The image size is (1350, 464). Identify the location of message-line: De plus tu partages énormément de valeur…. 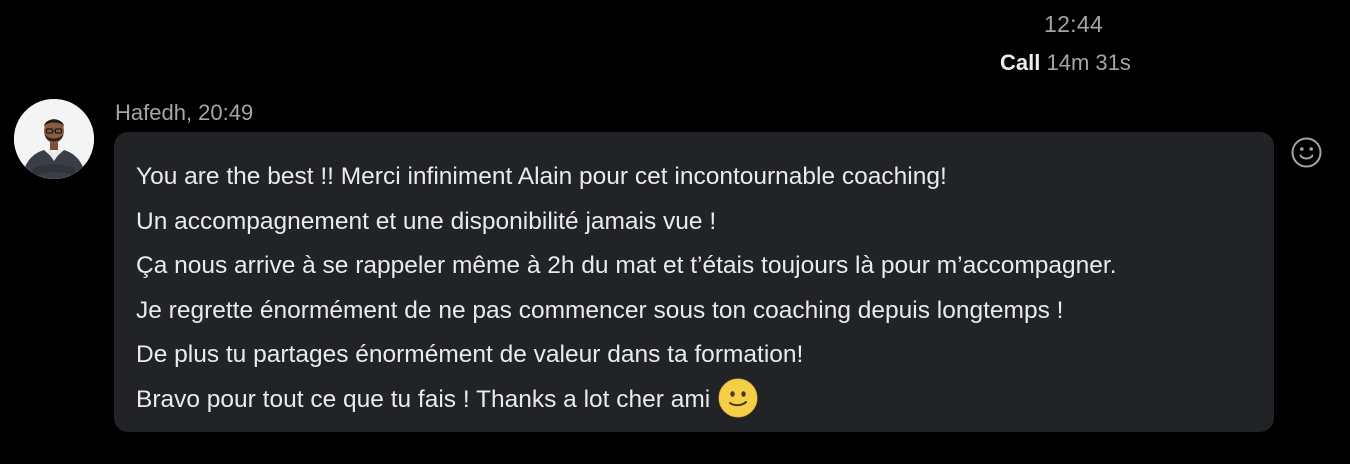
(470, 354).